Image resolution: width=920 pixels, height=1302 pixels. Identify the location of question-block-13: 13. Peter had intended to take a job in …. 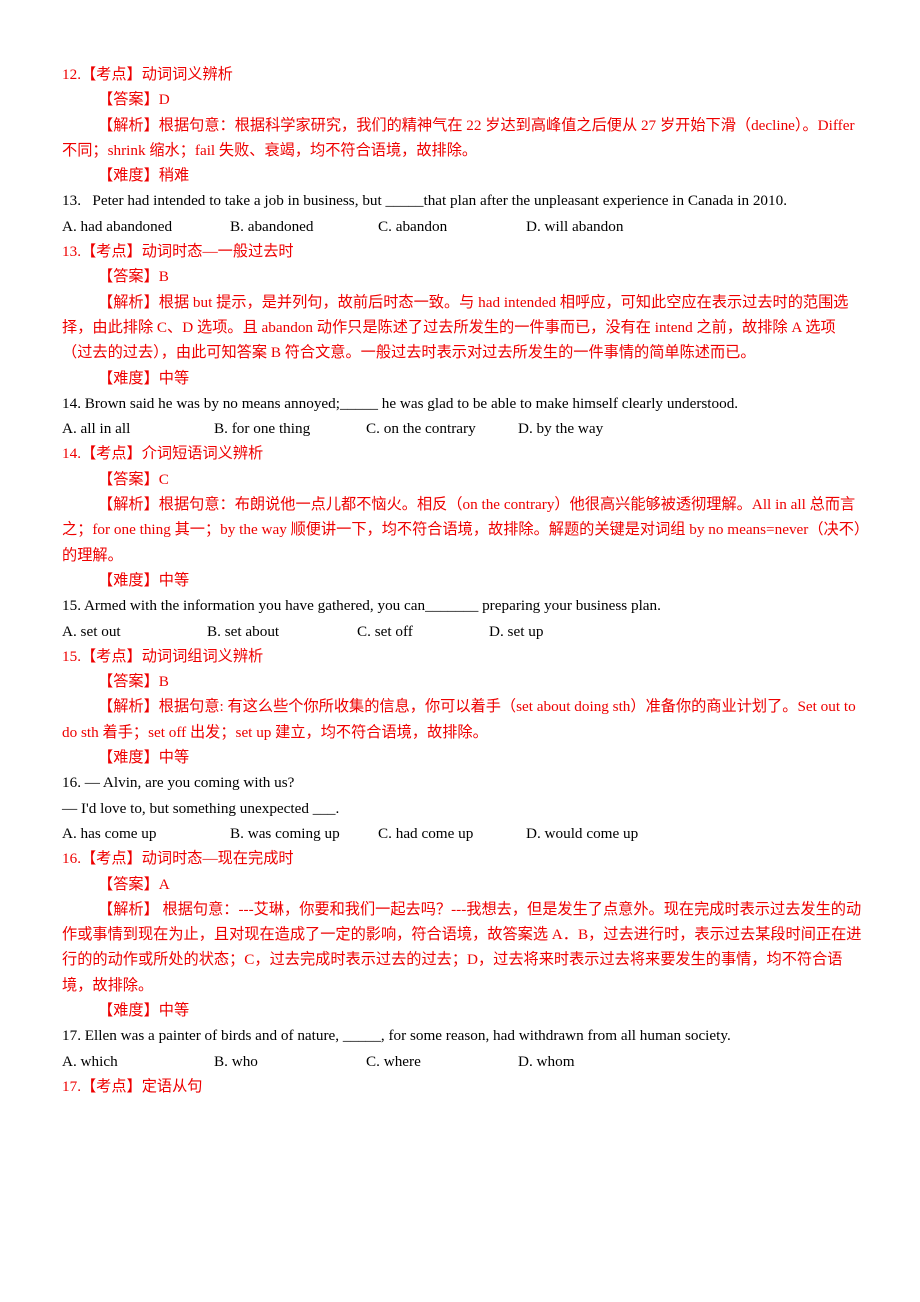
(462, 289).